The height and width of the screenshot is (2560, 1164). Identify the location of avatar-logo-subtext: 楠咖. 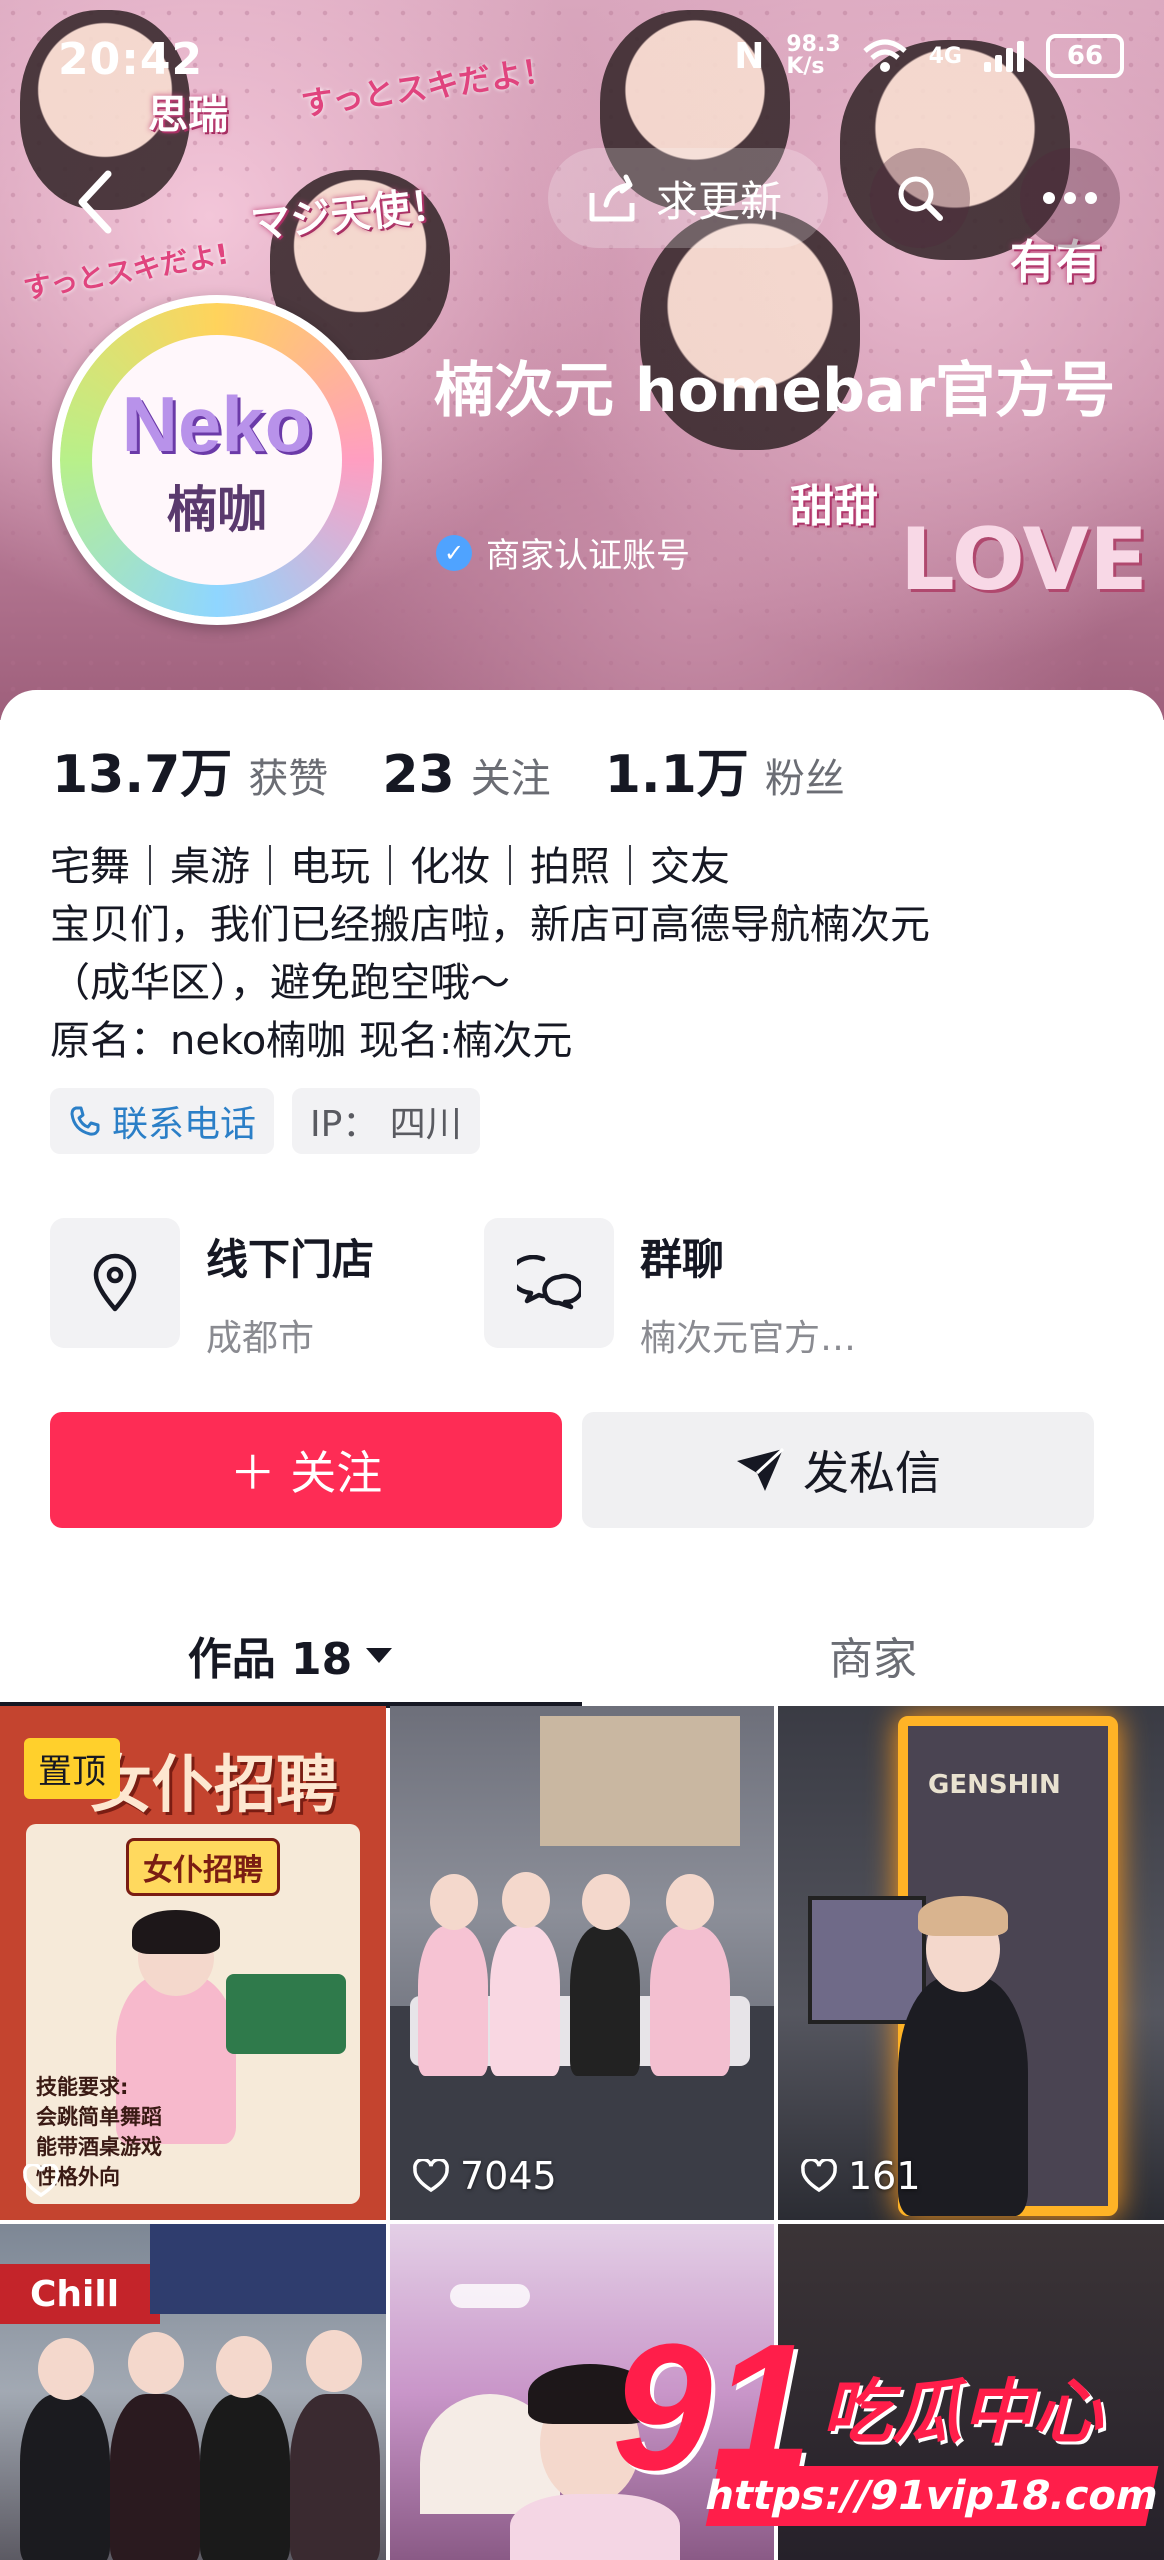
(217, 509).